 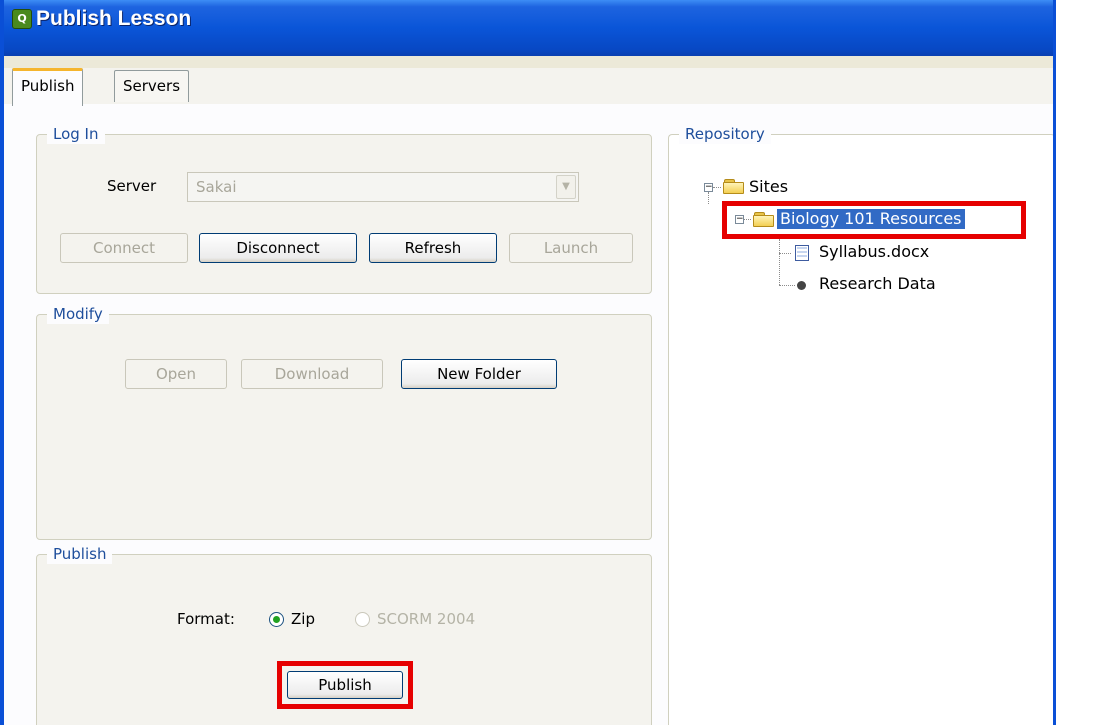 I want to click on publish-group: Publish Format: Zip SCORM 2004 Publish, so click(x=344, y=634).